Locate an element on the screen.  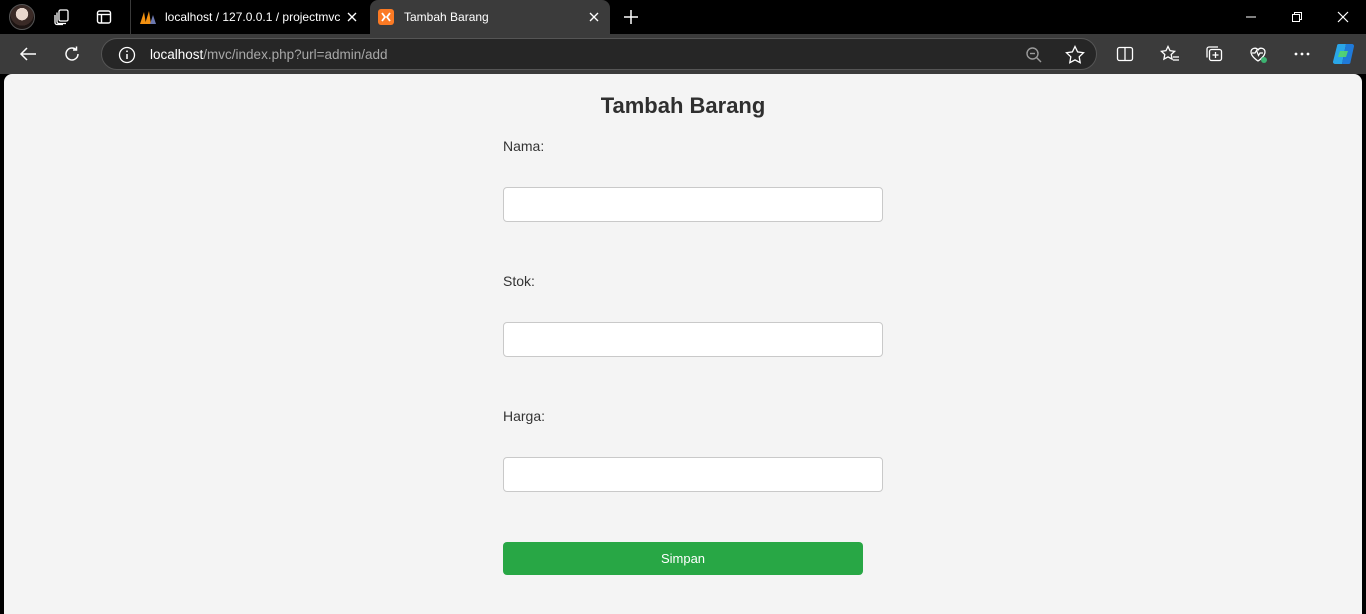
harga-label: Harga: is located at coordinates (524, 416).